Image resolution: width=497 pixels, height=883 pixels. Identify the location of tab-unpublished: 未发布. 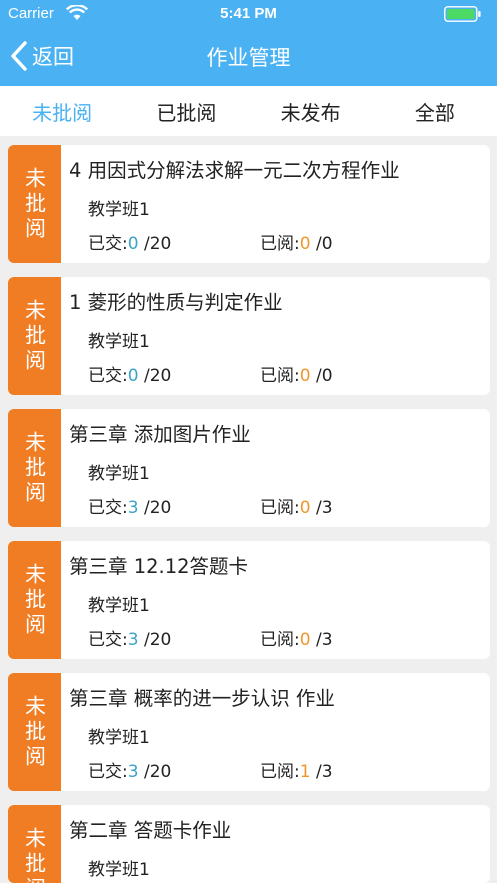
(311, 111).